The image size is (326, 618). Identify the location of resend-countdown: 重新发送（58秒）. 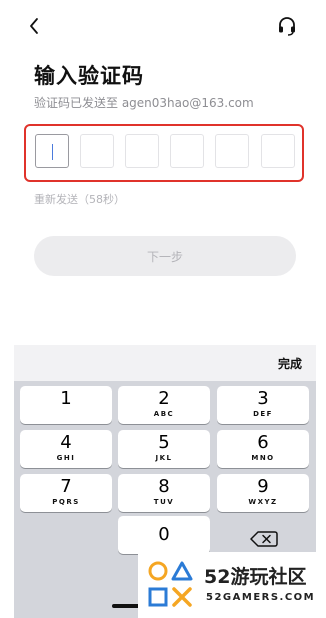
(79, 199).